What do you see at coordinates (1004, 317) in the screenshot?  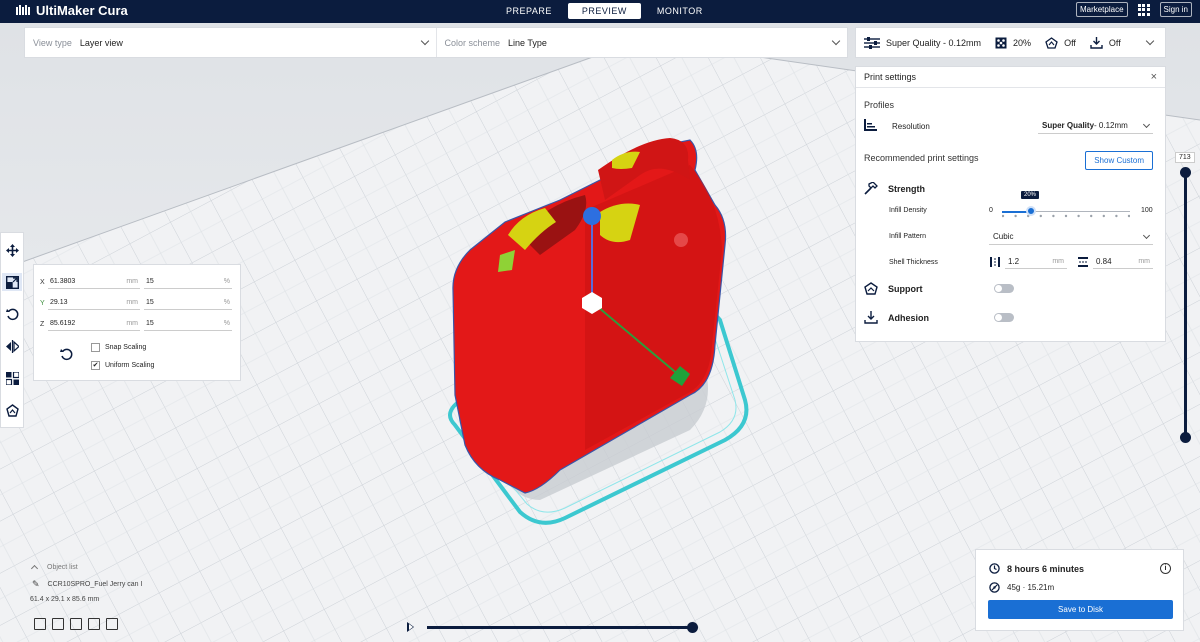 I see `adhesion-toggle` at bounding box center [1004, 317].